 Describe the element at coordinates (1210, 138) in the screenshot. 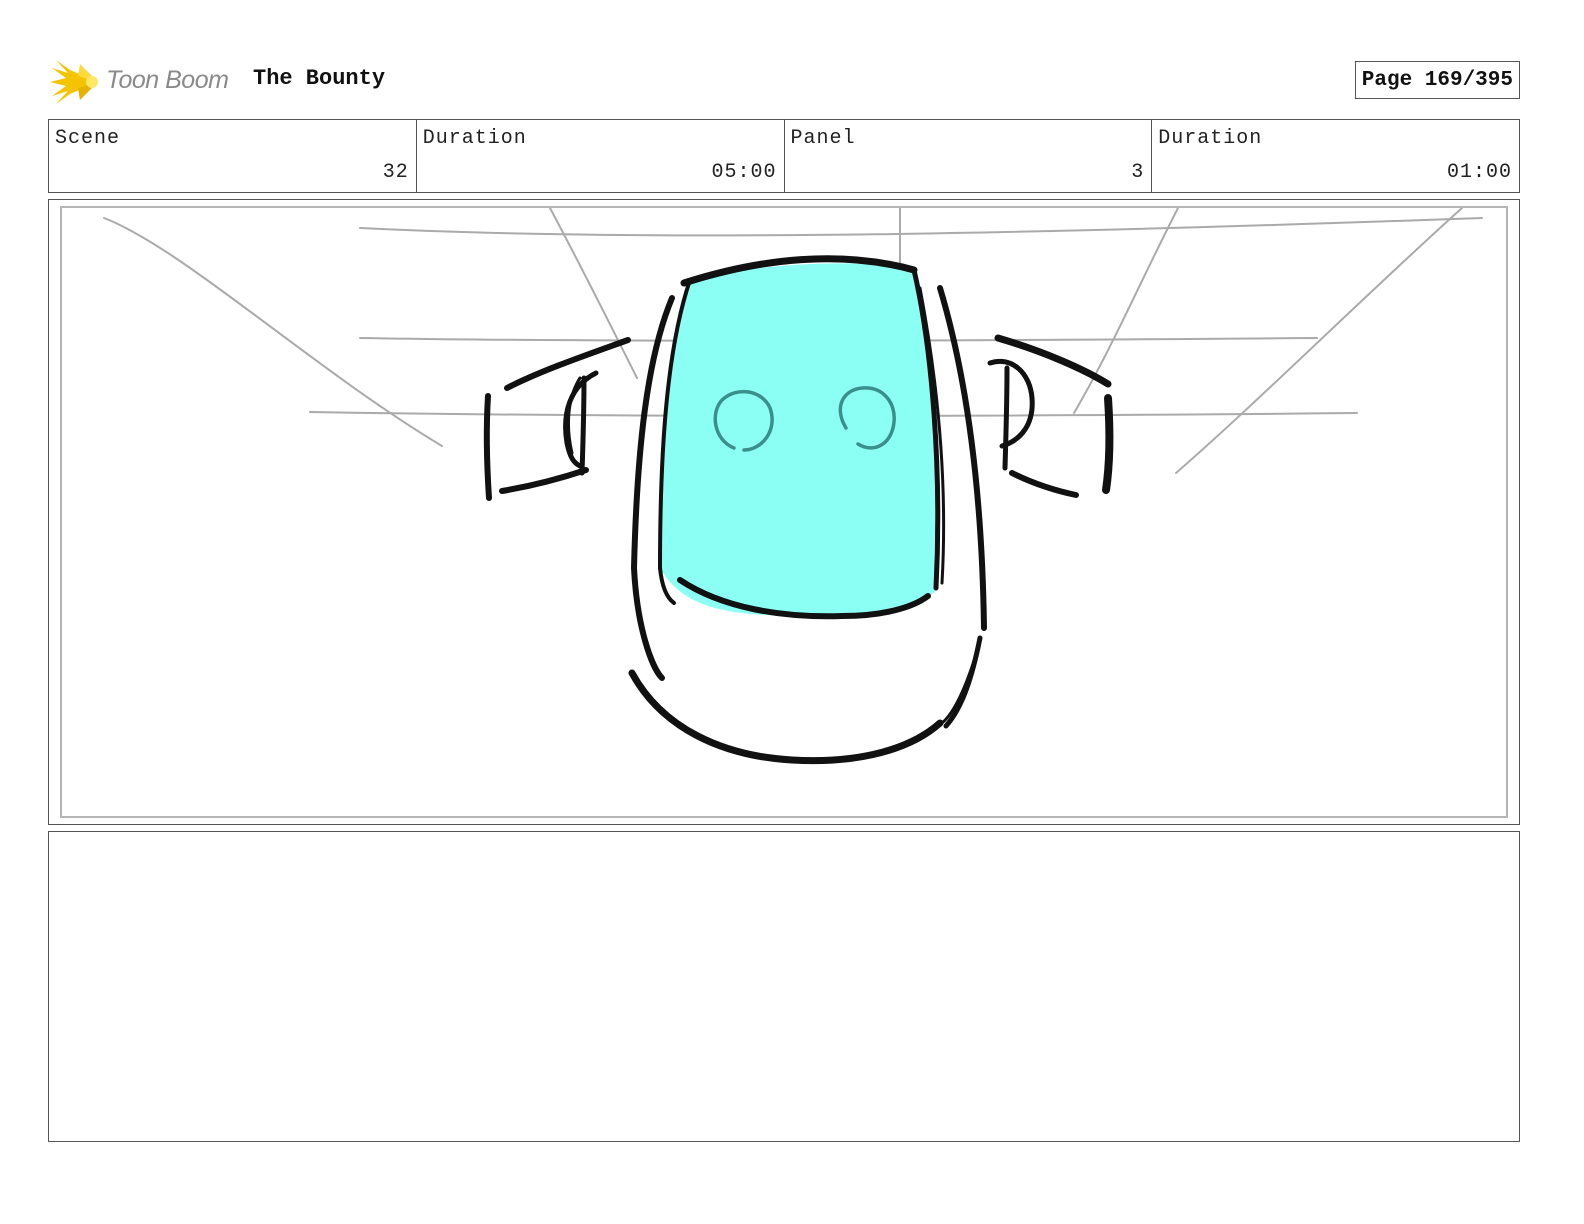

I see `panel-duration-label: Duration` at that location.